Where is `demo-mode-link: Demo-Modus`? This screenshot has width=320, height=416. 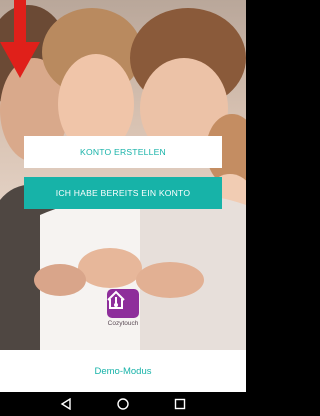 demo-mode-link: Demo-Modus is located at coordinates (122, 371).